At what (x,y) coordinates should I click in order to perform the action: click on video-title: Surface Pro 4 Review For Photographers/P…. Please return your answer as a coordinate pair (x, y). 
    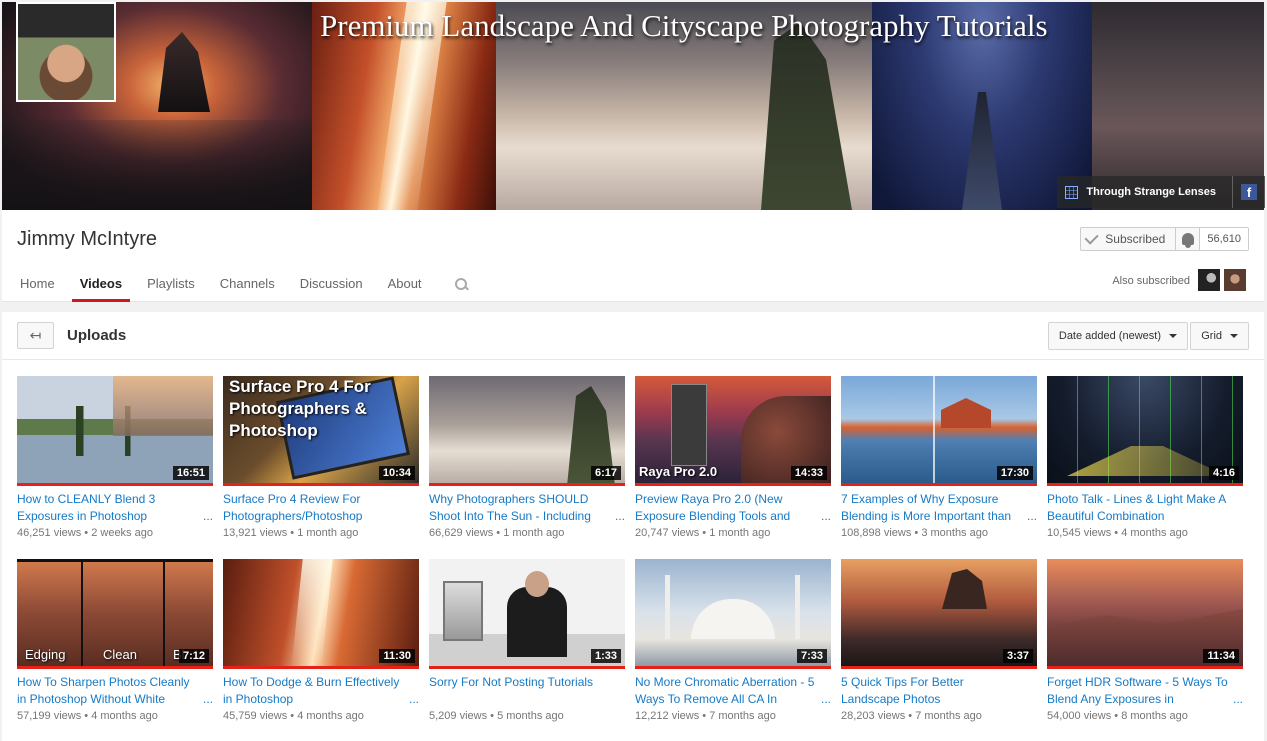
    Looking at the image, I should click on (321, 508).